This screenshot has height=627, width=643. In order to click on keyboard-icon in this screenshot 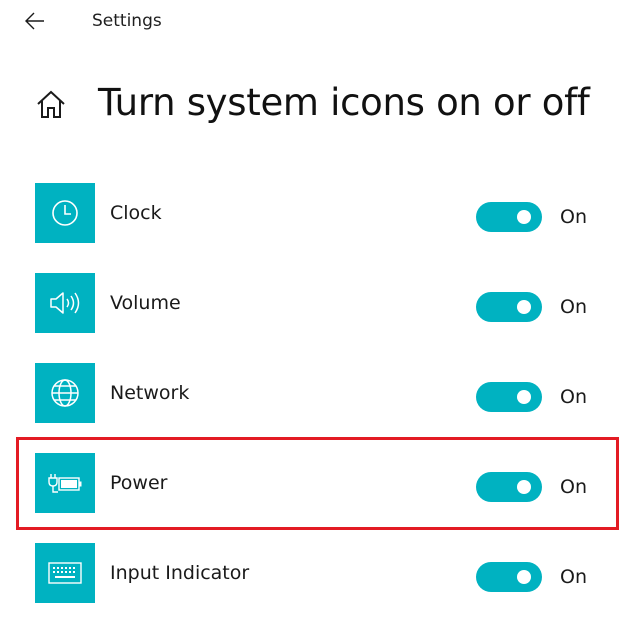, I will do `click(65, 573)`.